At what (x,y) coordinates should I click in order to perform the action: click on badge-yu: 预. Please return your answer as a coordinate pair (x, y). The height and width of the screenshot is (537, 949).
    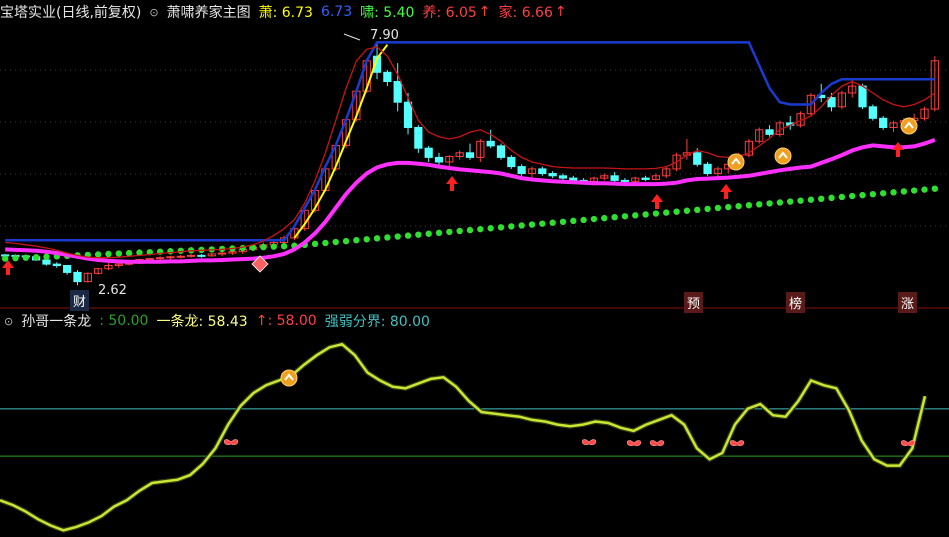
    Looking at the image, I should click on (694, 302).